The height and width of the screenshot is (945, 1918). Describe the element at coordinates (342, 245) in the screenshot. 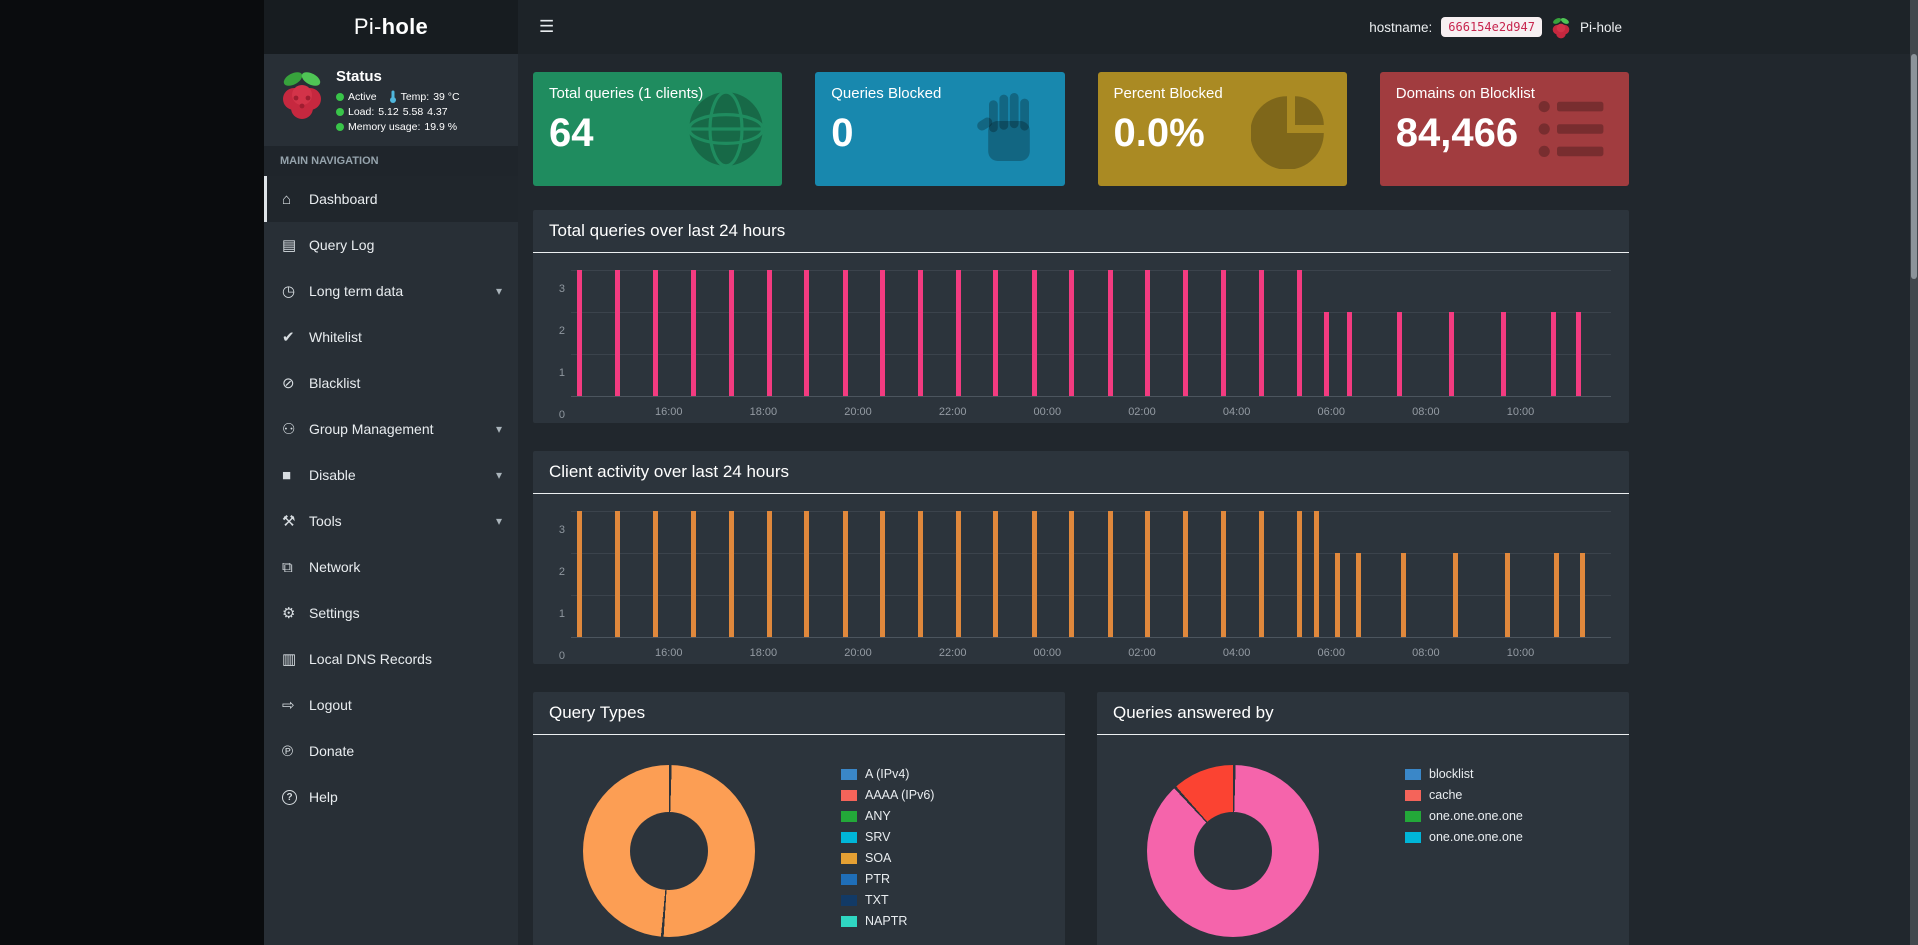

I see `sidebar-item-label: Query Log` at that location.